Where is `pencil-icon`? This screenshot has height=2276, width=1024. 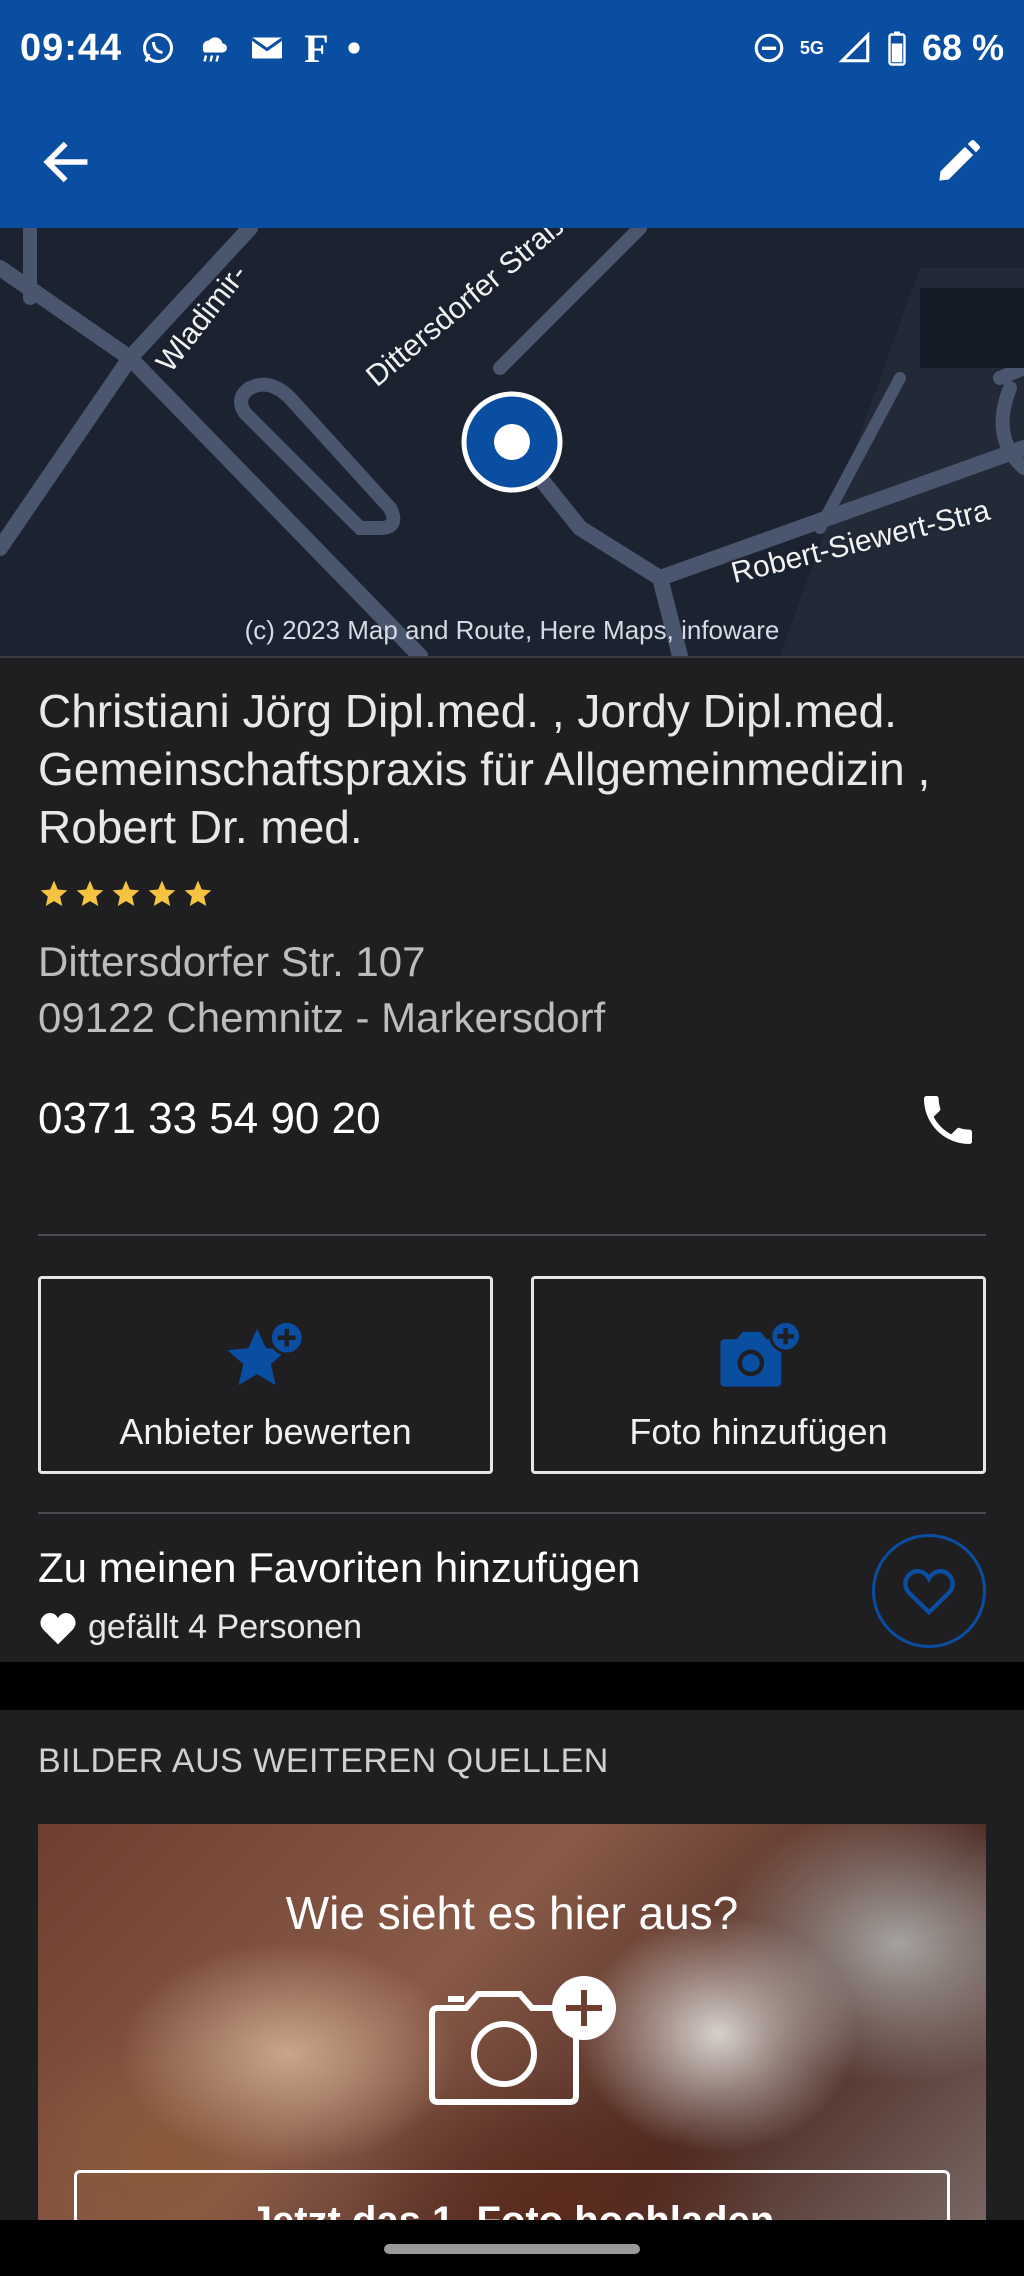 pencil-icon is located at coordinates (958, 162).